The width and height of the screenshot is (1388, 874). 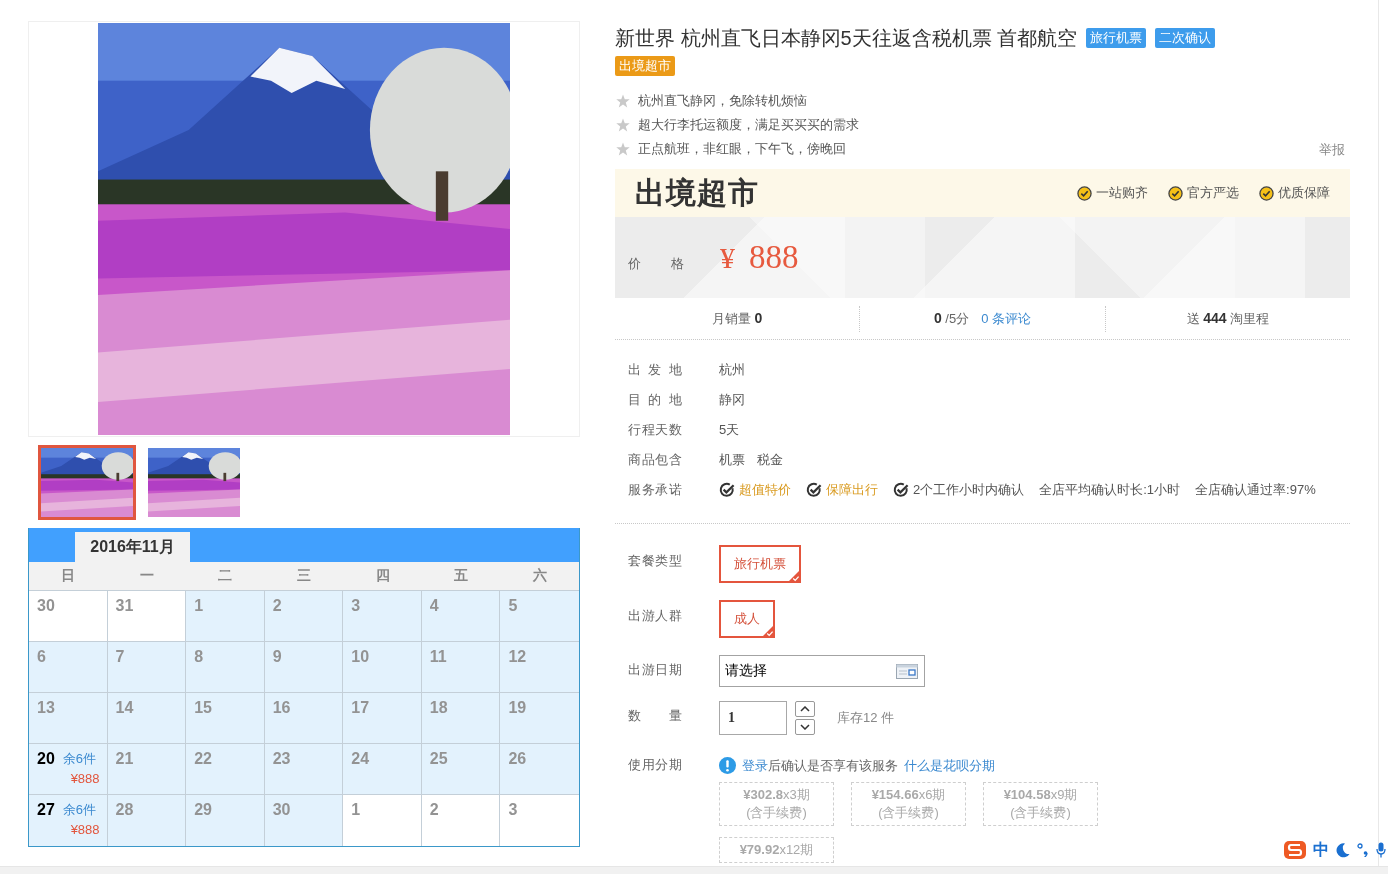 I want to click on day-number: 12, so click(x=517, y=657).